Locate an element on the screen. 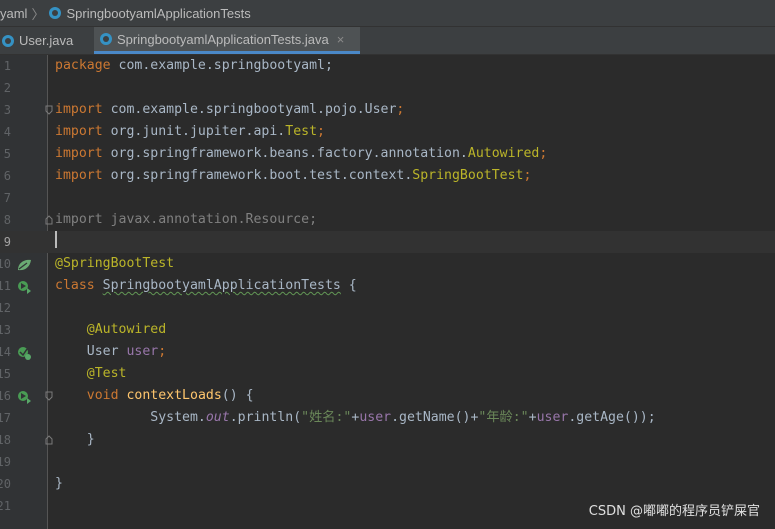  code-token: () { is located at coordinates (237, 395).